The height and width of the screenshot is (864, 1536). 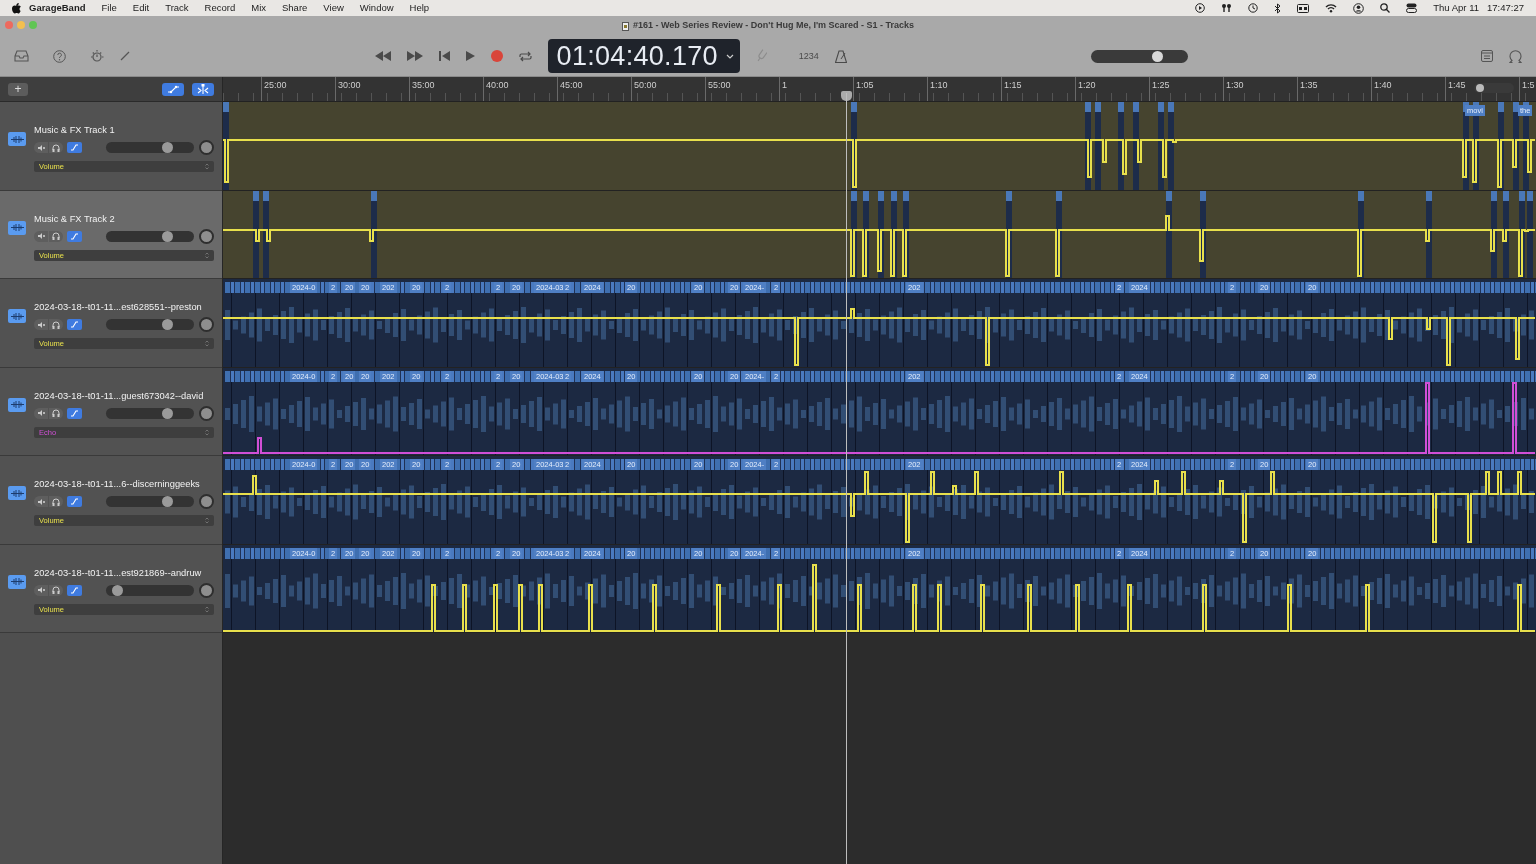 I want to click on wifi-icon, so click(x=1331, y=8).